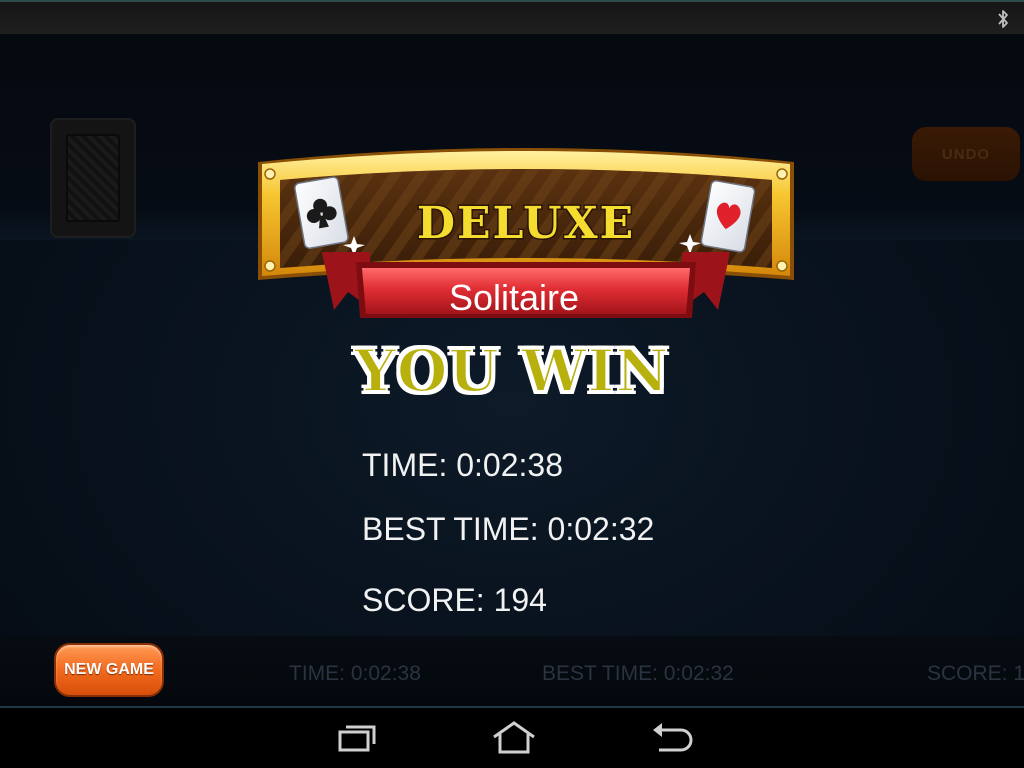 Image resolution: width=1024 pixels, height=768 pixels. I want to click on result-best-time: BEST TIME: 0:02:32, so click(508, 529).